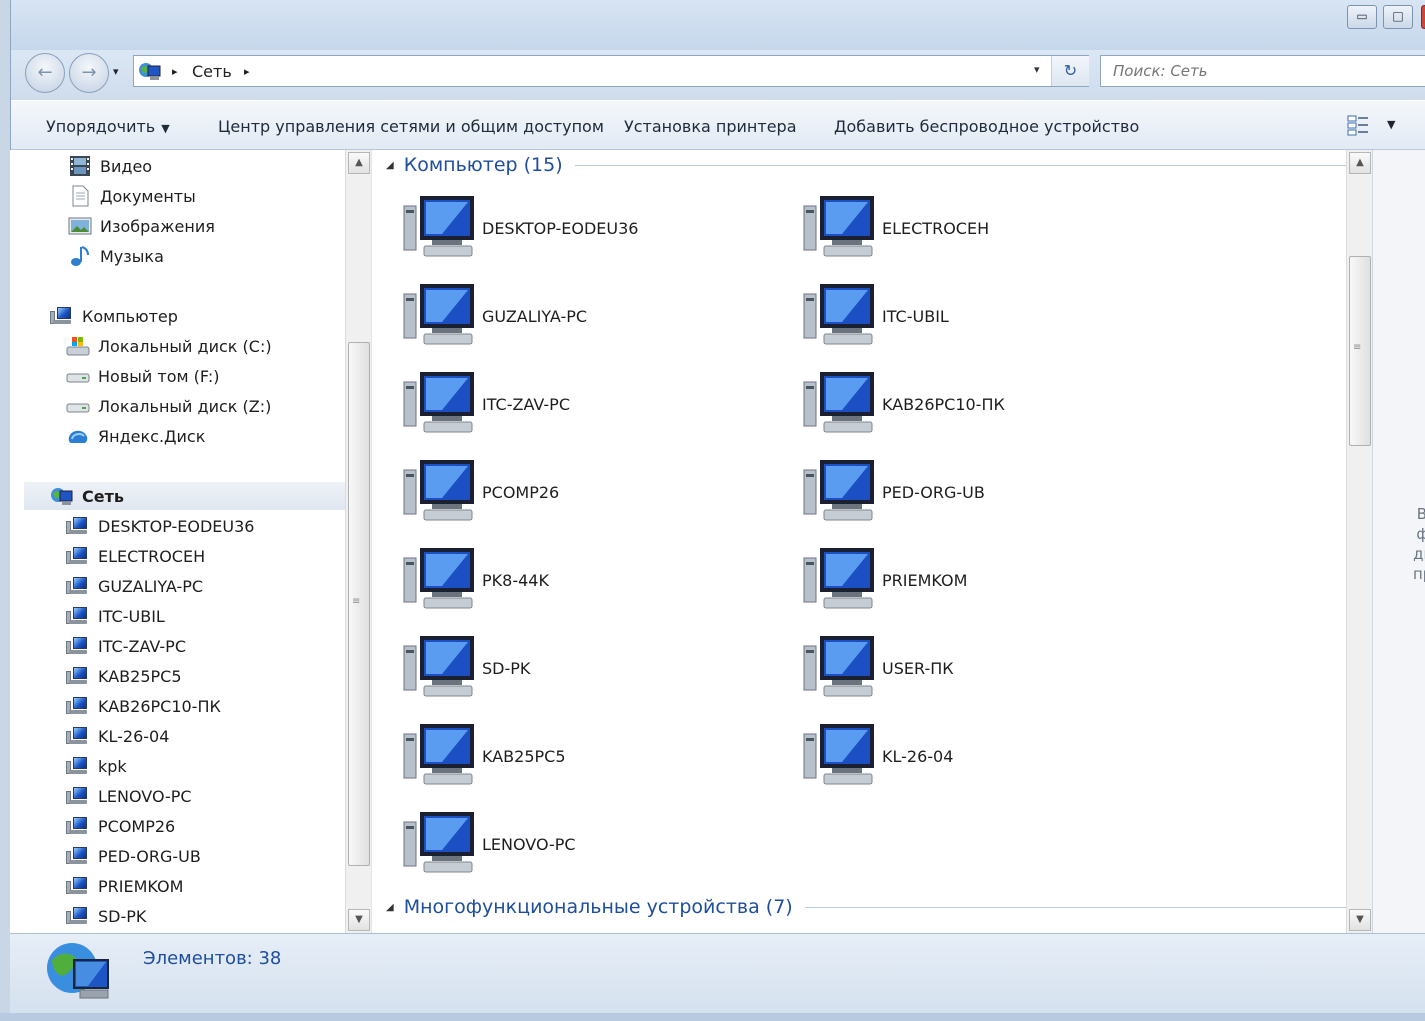  What do you see at coordinates (1359, 541) in the screenshot?
I see `content-scrollbar: ▲ ≡ ▼` at bounding box center [1359, 541].